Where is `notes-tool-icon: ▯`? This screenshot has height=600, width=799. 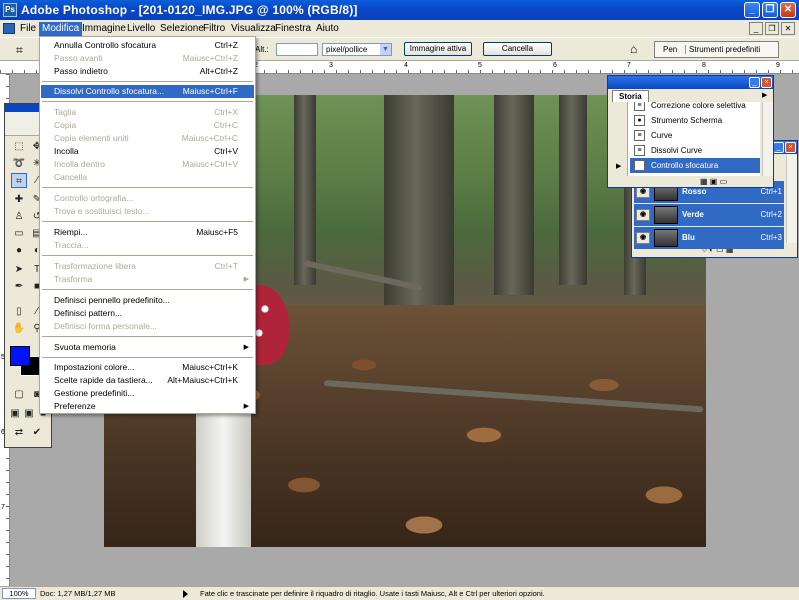 notes-tool-icon: ▯ is located at coordinates (19, 311).